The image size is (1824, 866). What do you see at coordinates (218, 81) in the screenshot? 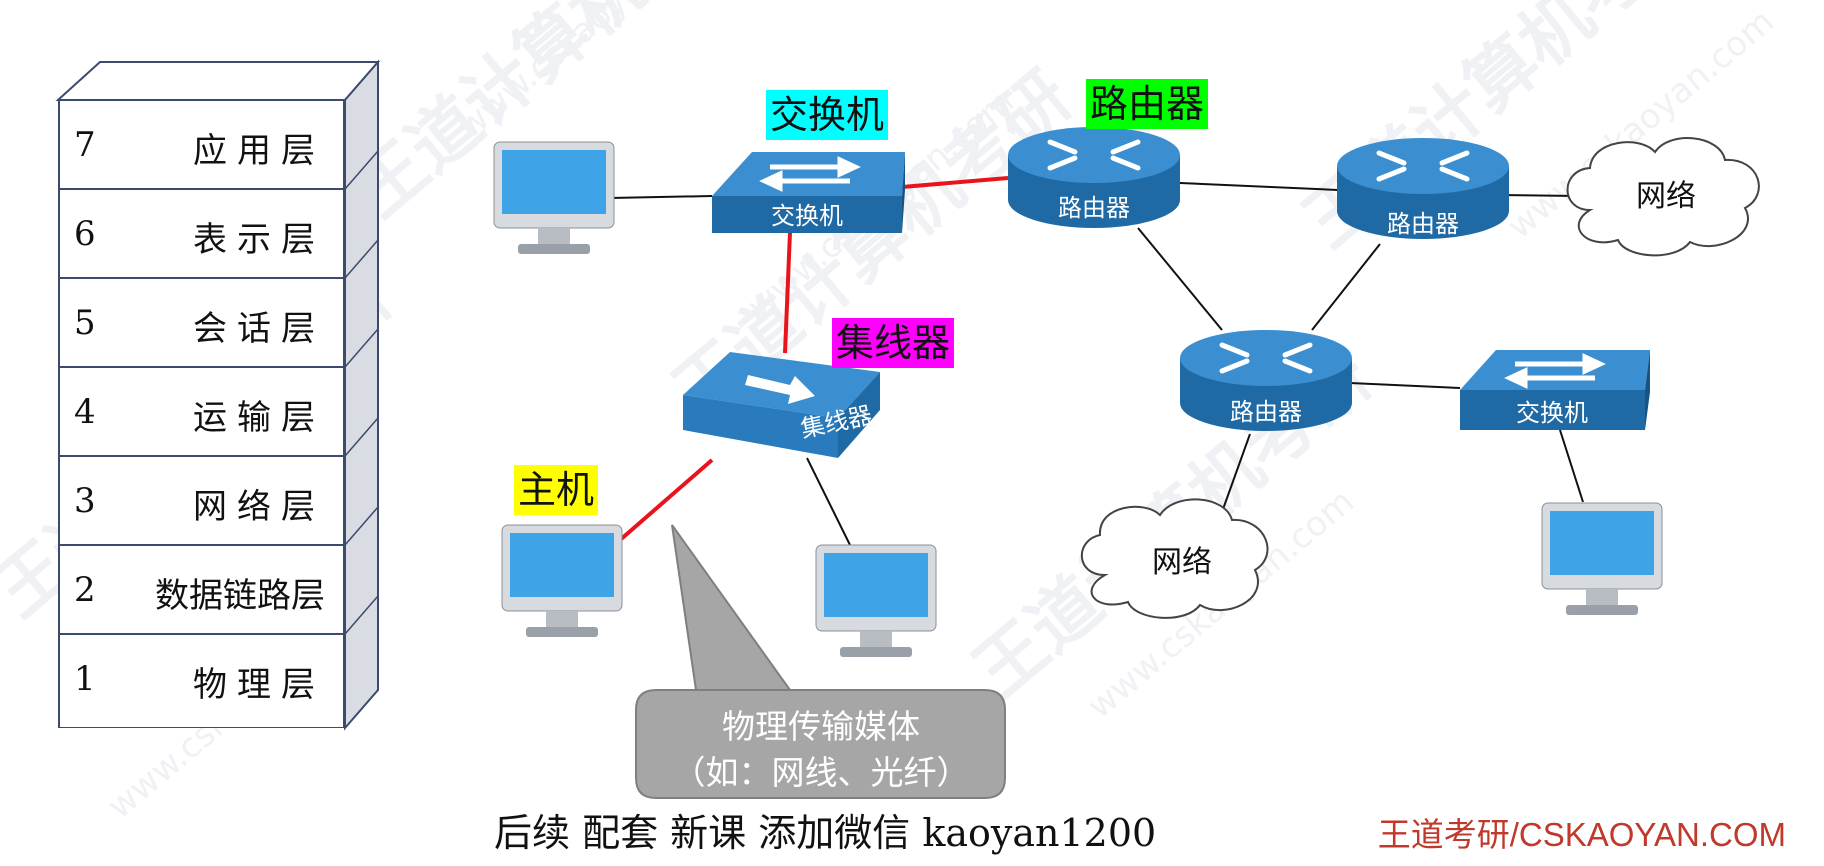
I see `osi-stack-top-face` at bounding box center [218, 81].